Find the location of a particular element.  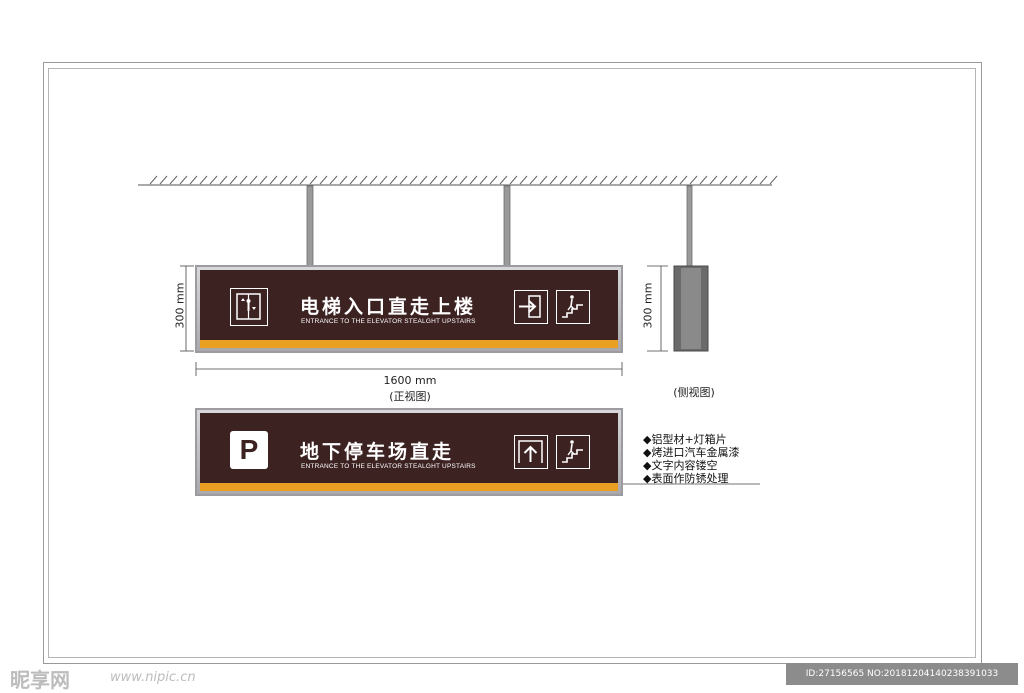

side-height-dimension-label: 300 mm is located at coordinates (648, 305).